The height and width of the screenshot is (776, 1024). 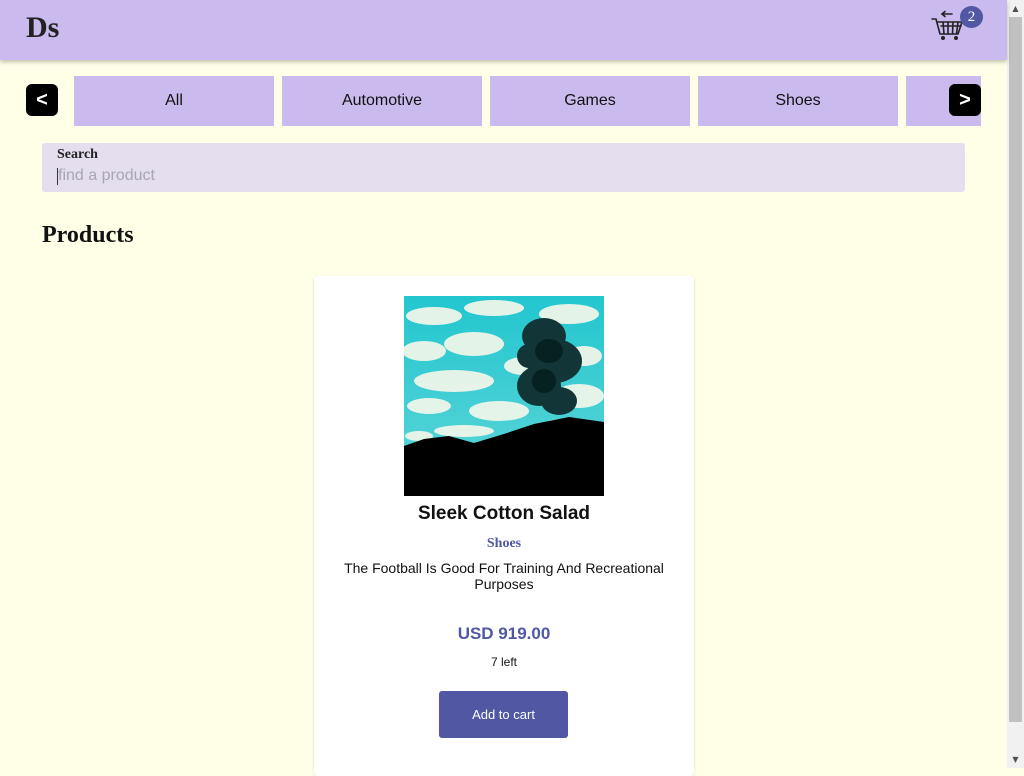 What do you see at coordinates (57, 176) in the screenshot?
I see `text-caret` at bounding box center [57, 176].